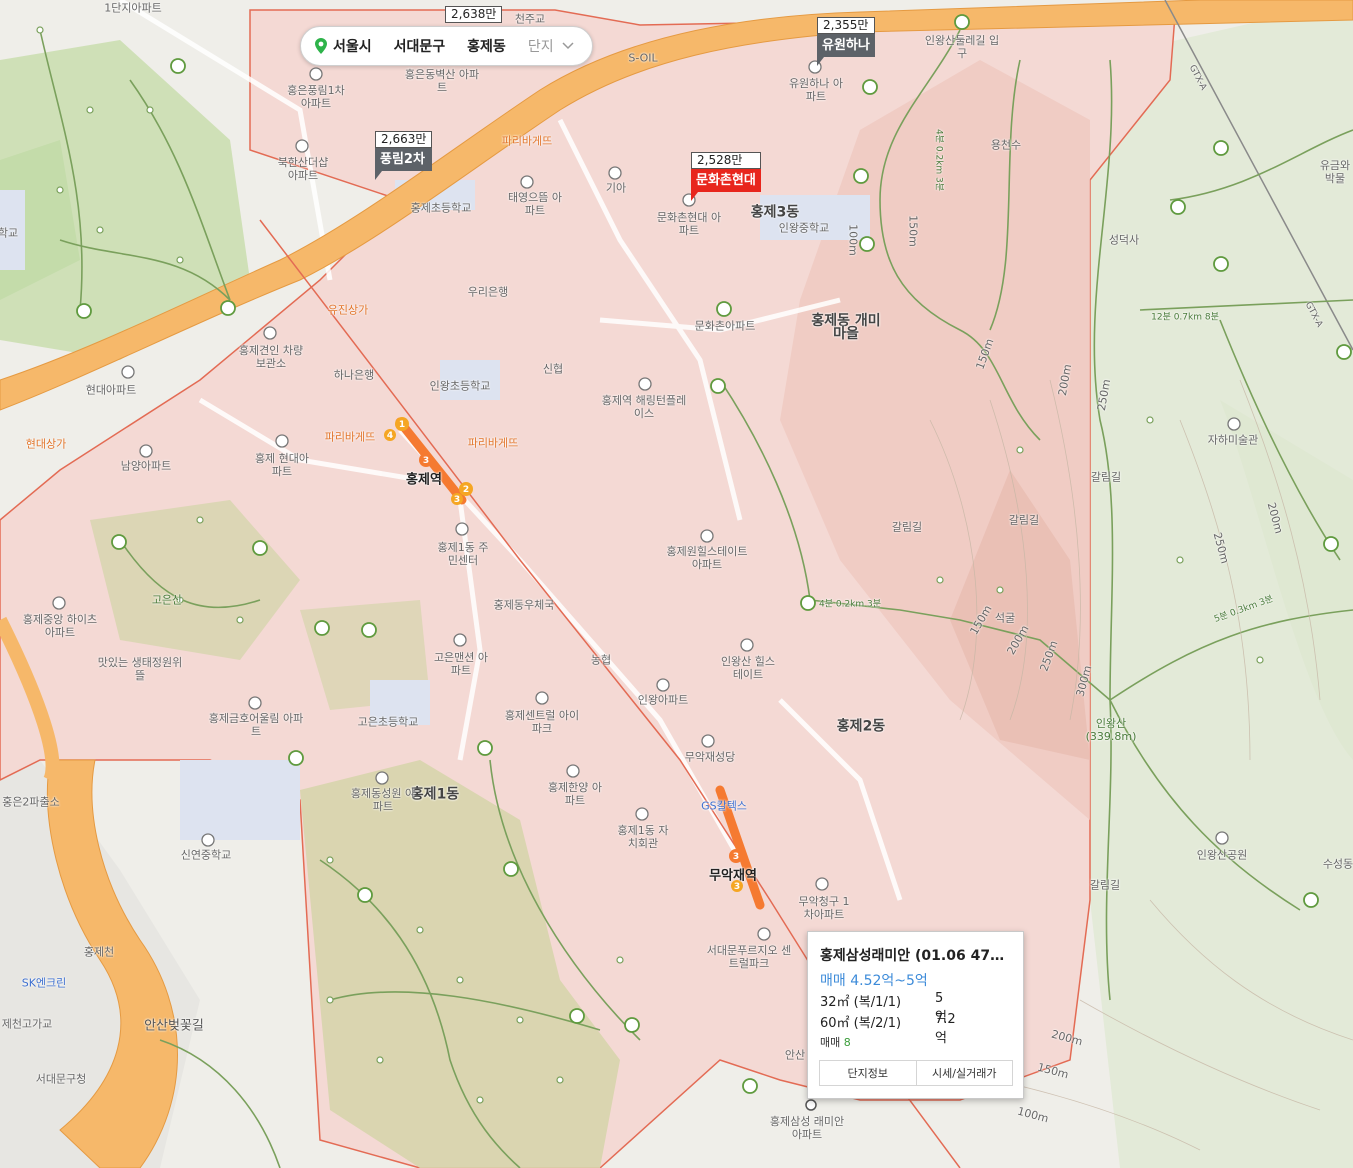 Image resolution: width=1353 pixels, height=1168 pixels. I want to click on map-label: 홍제1동 자치회관, so click(643, 837).